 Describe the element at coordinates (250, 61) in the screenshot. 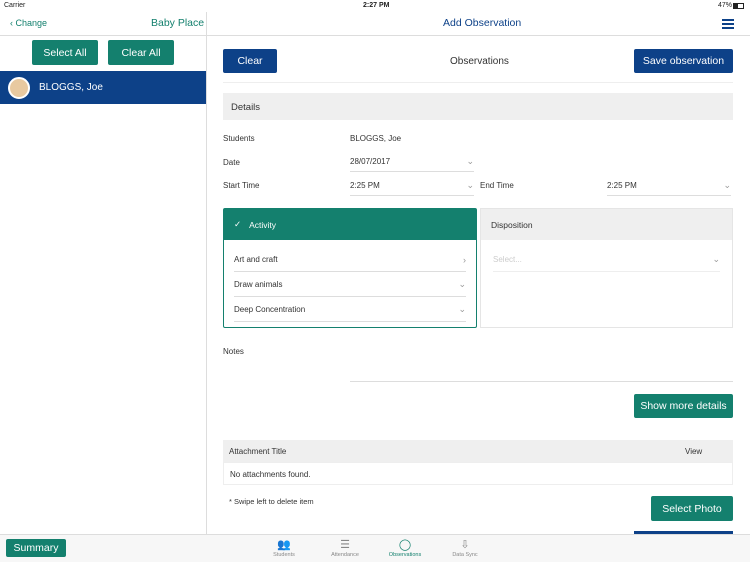

I see `clear-button: Clear` at that location.